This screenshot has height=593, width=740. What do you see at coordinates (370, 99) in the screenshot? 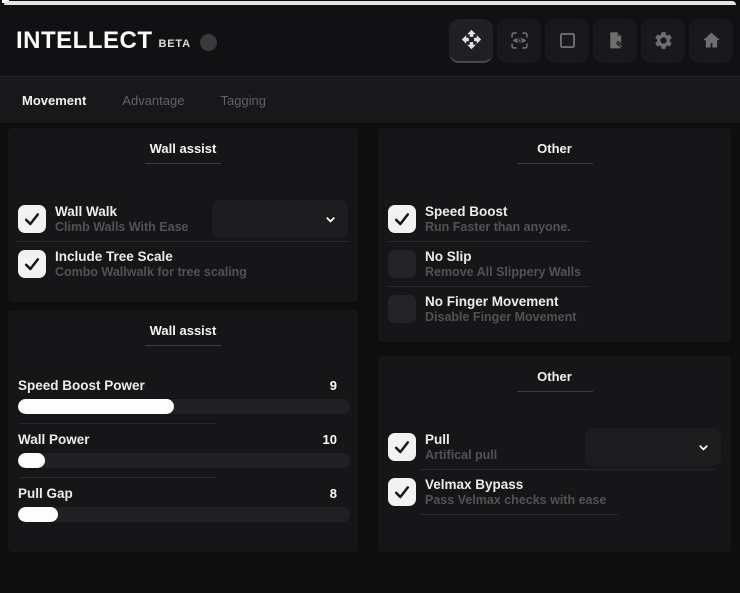
I see `tab-bar: Movement Advantage Tagging` at bounding box center [370, 99].